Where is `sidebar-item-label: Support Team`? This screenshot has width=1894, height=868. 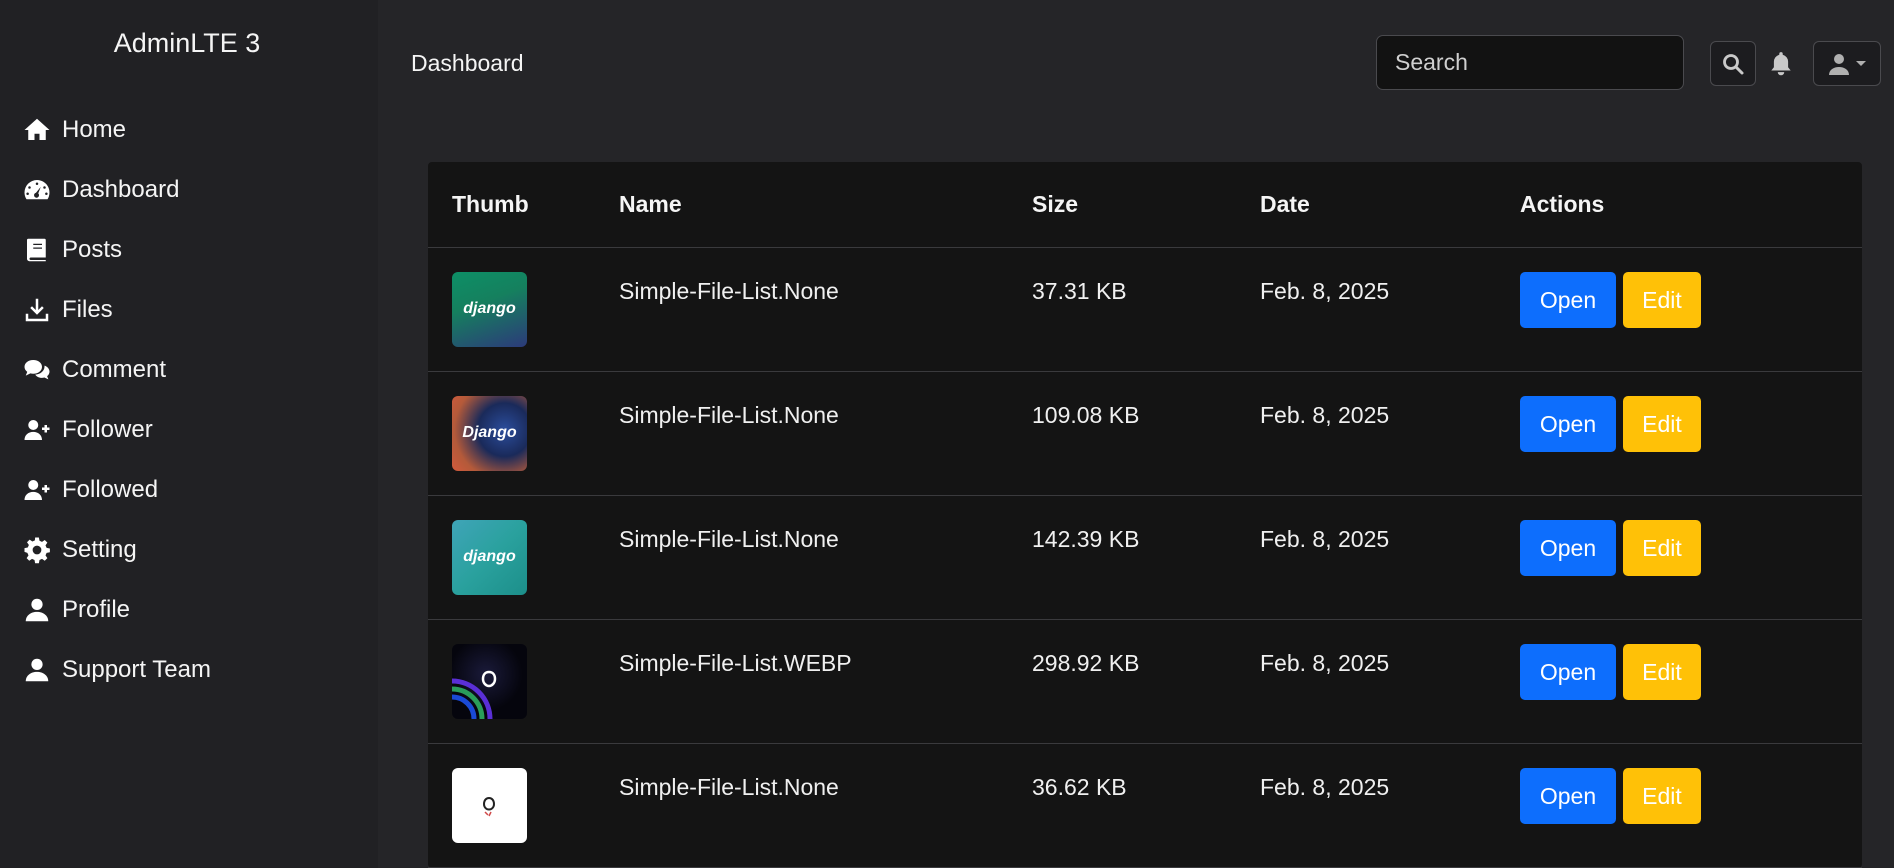
sidebar-item-label: Support Team is located at coordinates (136, 669).